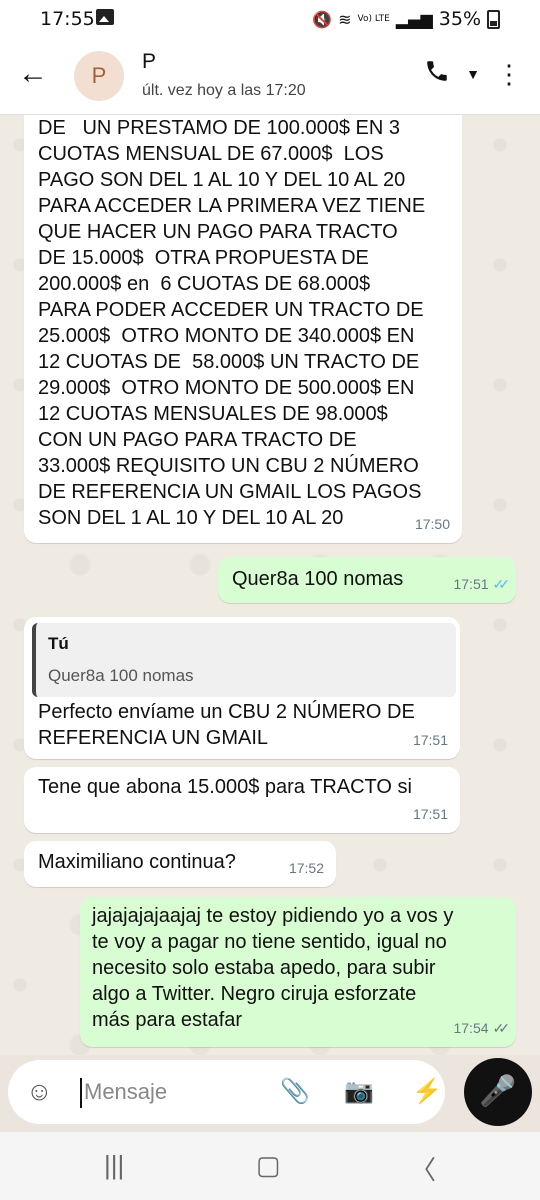 The image size is (540, 1200). I want to click on wifi-icon: ≋, so click(345, 19).